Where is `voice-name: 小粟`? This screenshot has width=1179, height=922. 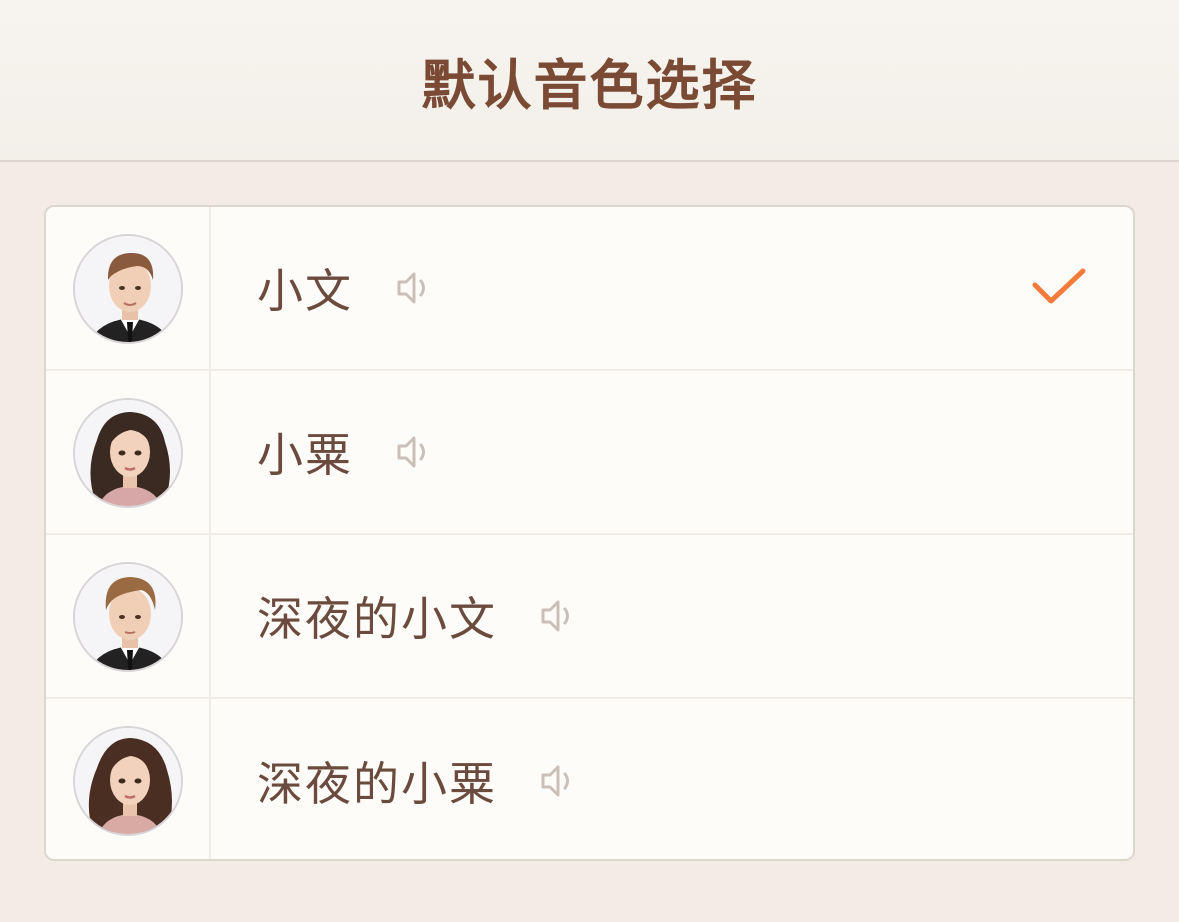
voice-name: 小粟 is located at coordinates (305, 455).